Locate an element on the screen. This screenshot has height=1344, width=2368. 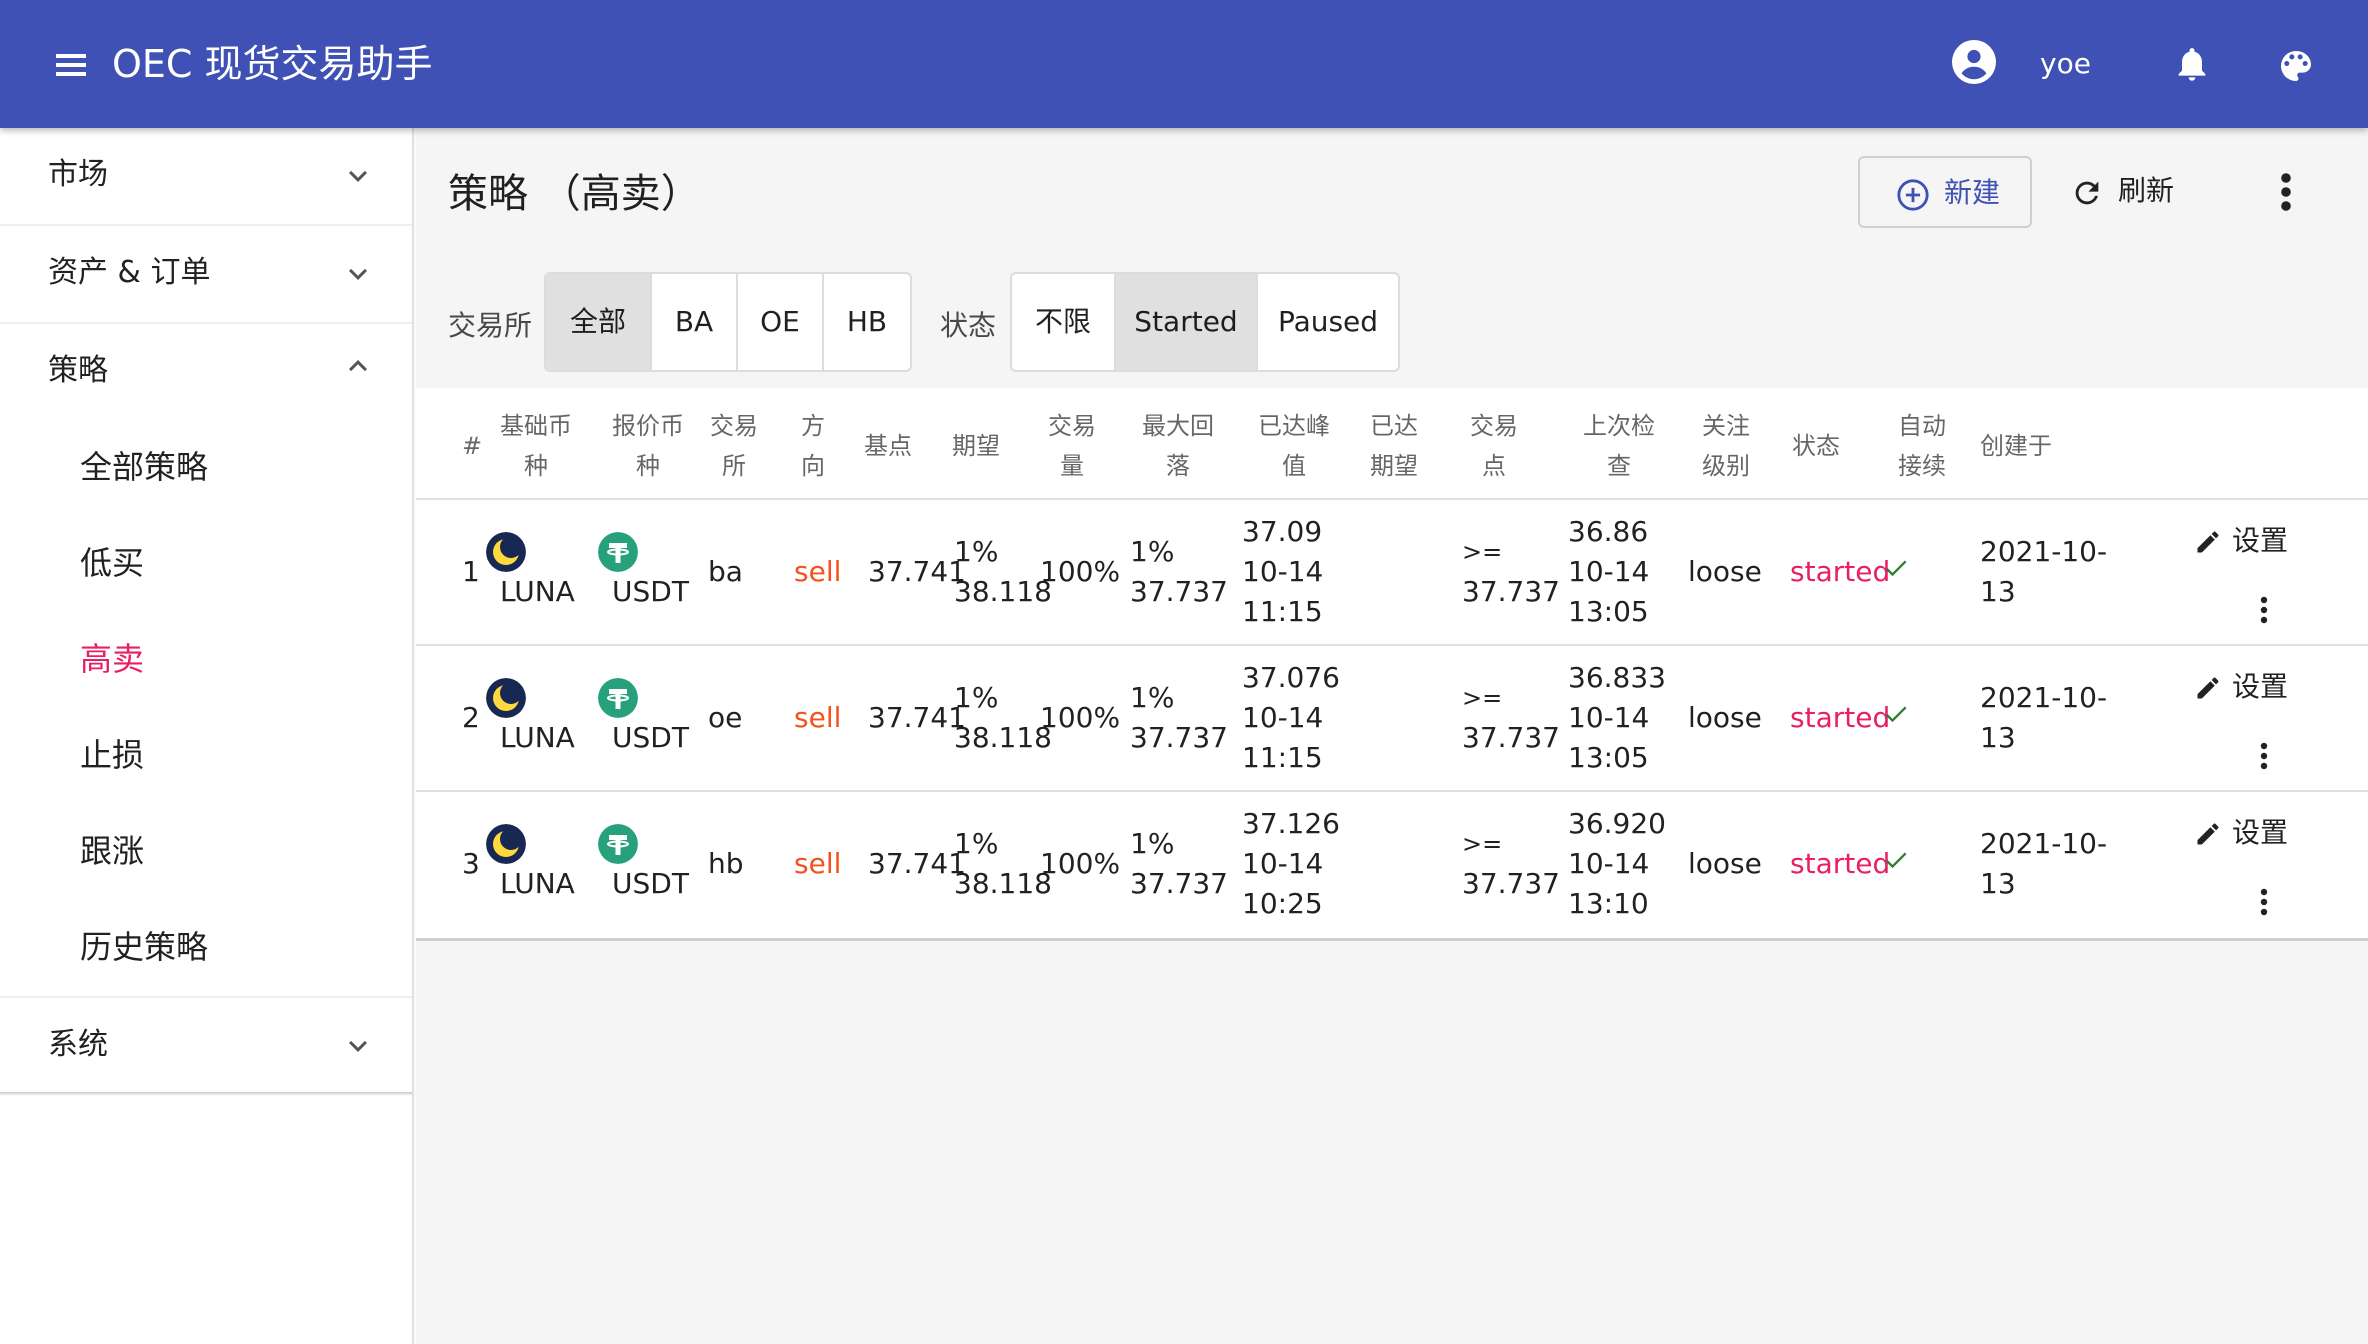
last-check-value: 36.833 is located at coordinates (1617, 677).